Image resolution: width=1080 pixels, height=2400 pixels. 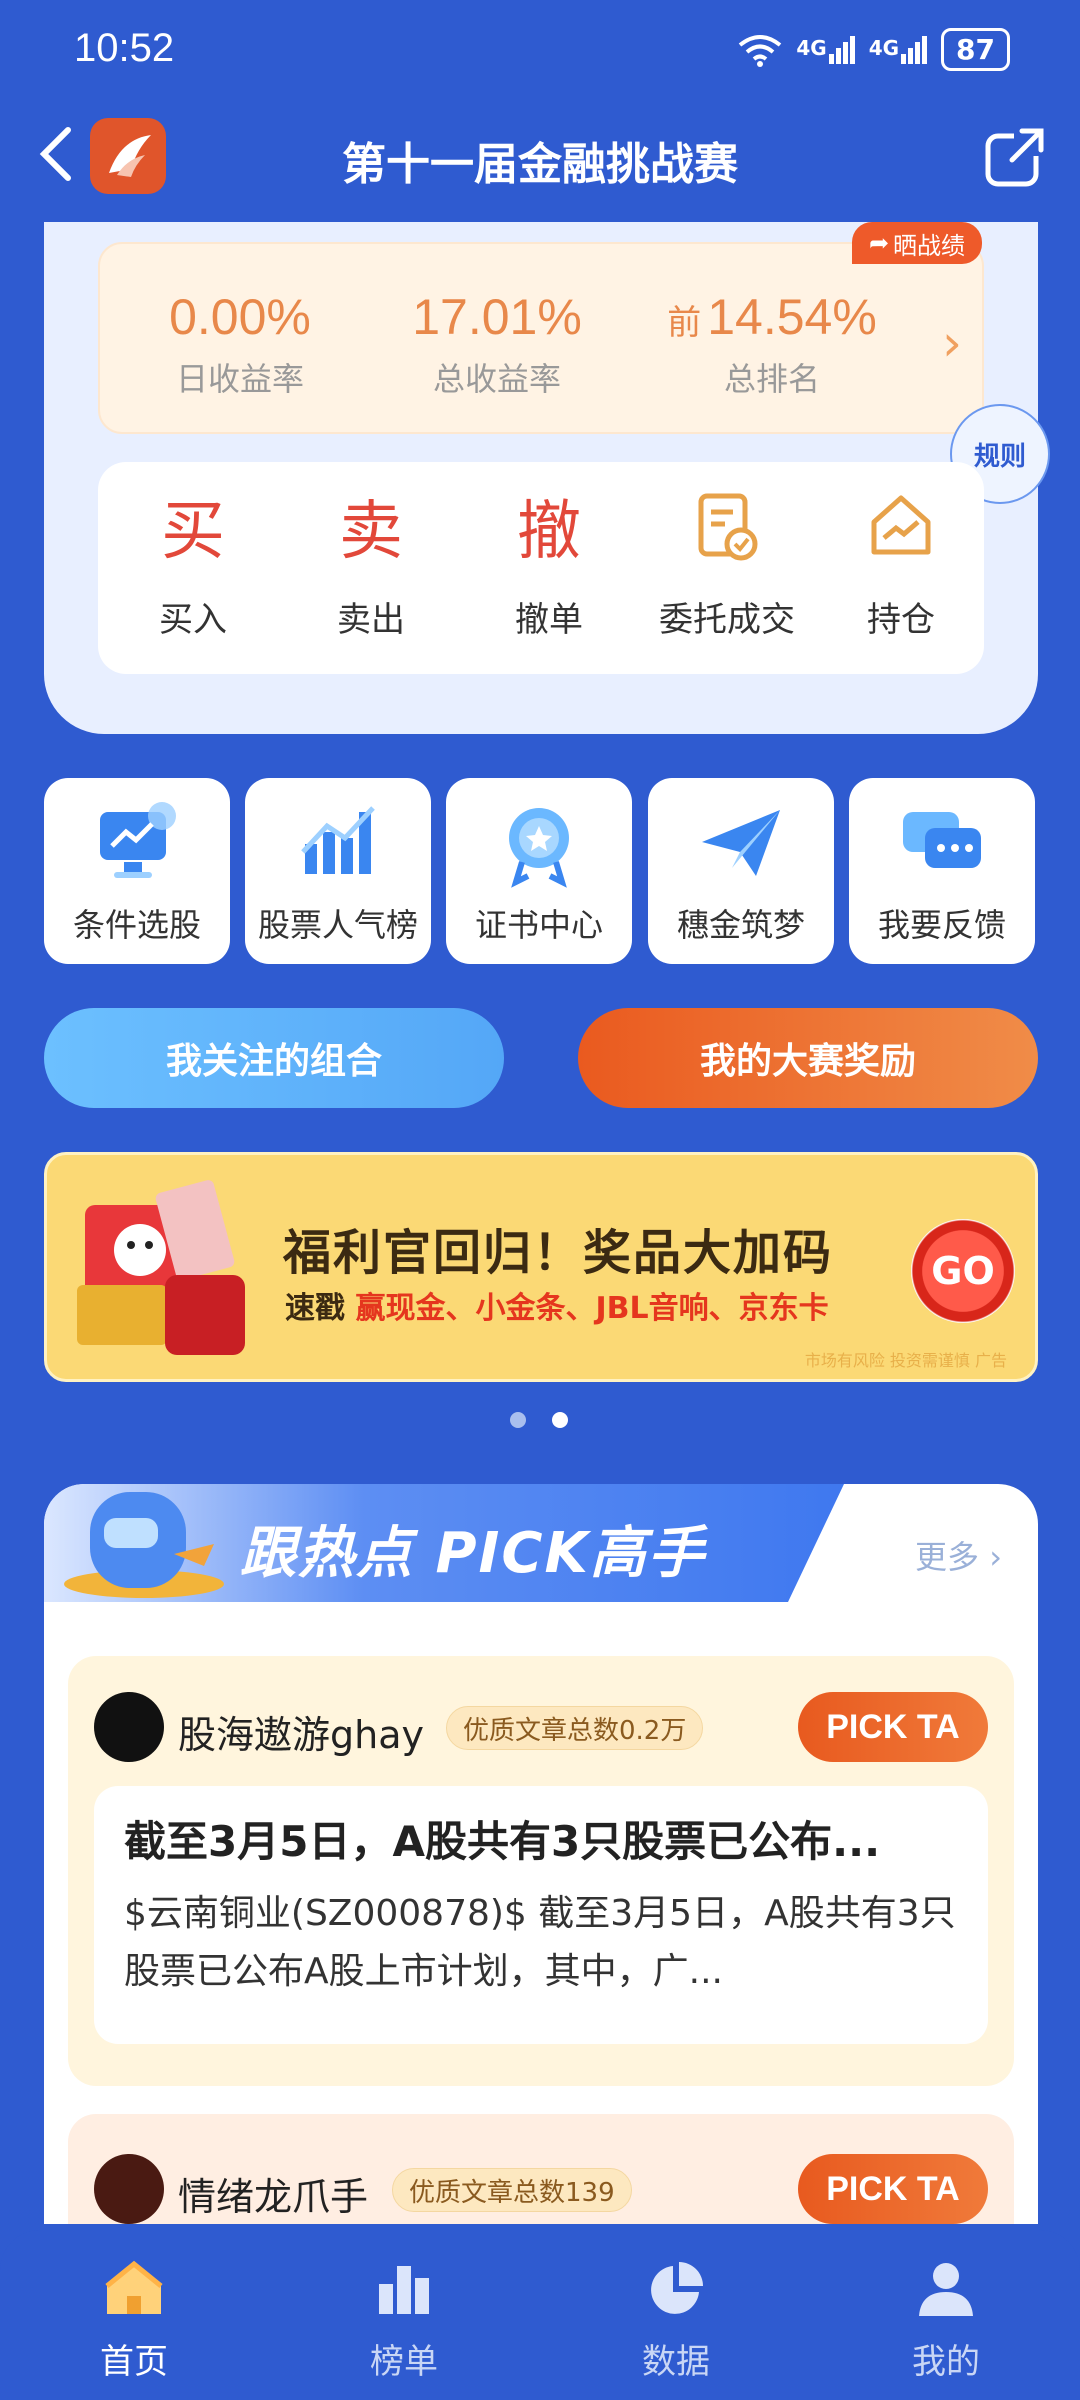 What do you see at coordinates (740, 925) in the screenshot?
I see `tile-suijin-dream-label: 穗金筑梦` at bounding box center [740, 925].